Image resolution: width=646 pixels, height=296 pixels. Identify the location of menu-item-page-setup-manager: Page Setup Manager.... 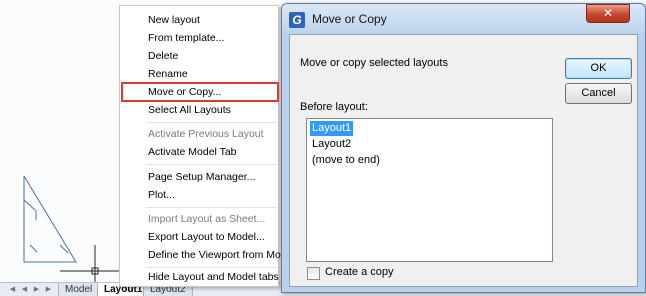
(199, 177).